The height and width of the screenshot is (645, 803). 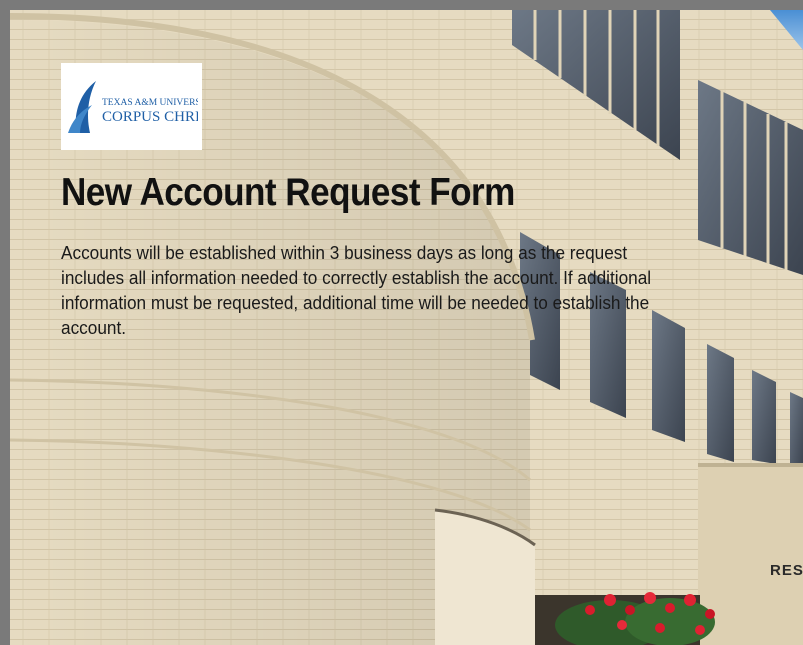 I want to click on page-title: New Account Request Form, so click(x=288, y=192).